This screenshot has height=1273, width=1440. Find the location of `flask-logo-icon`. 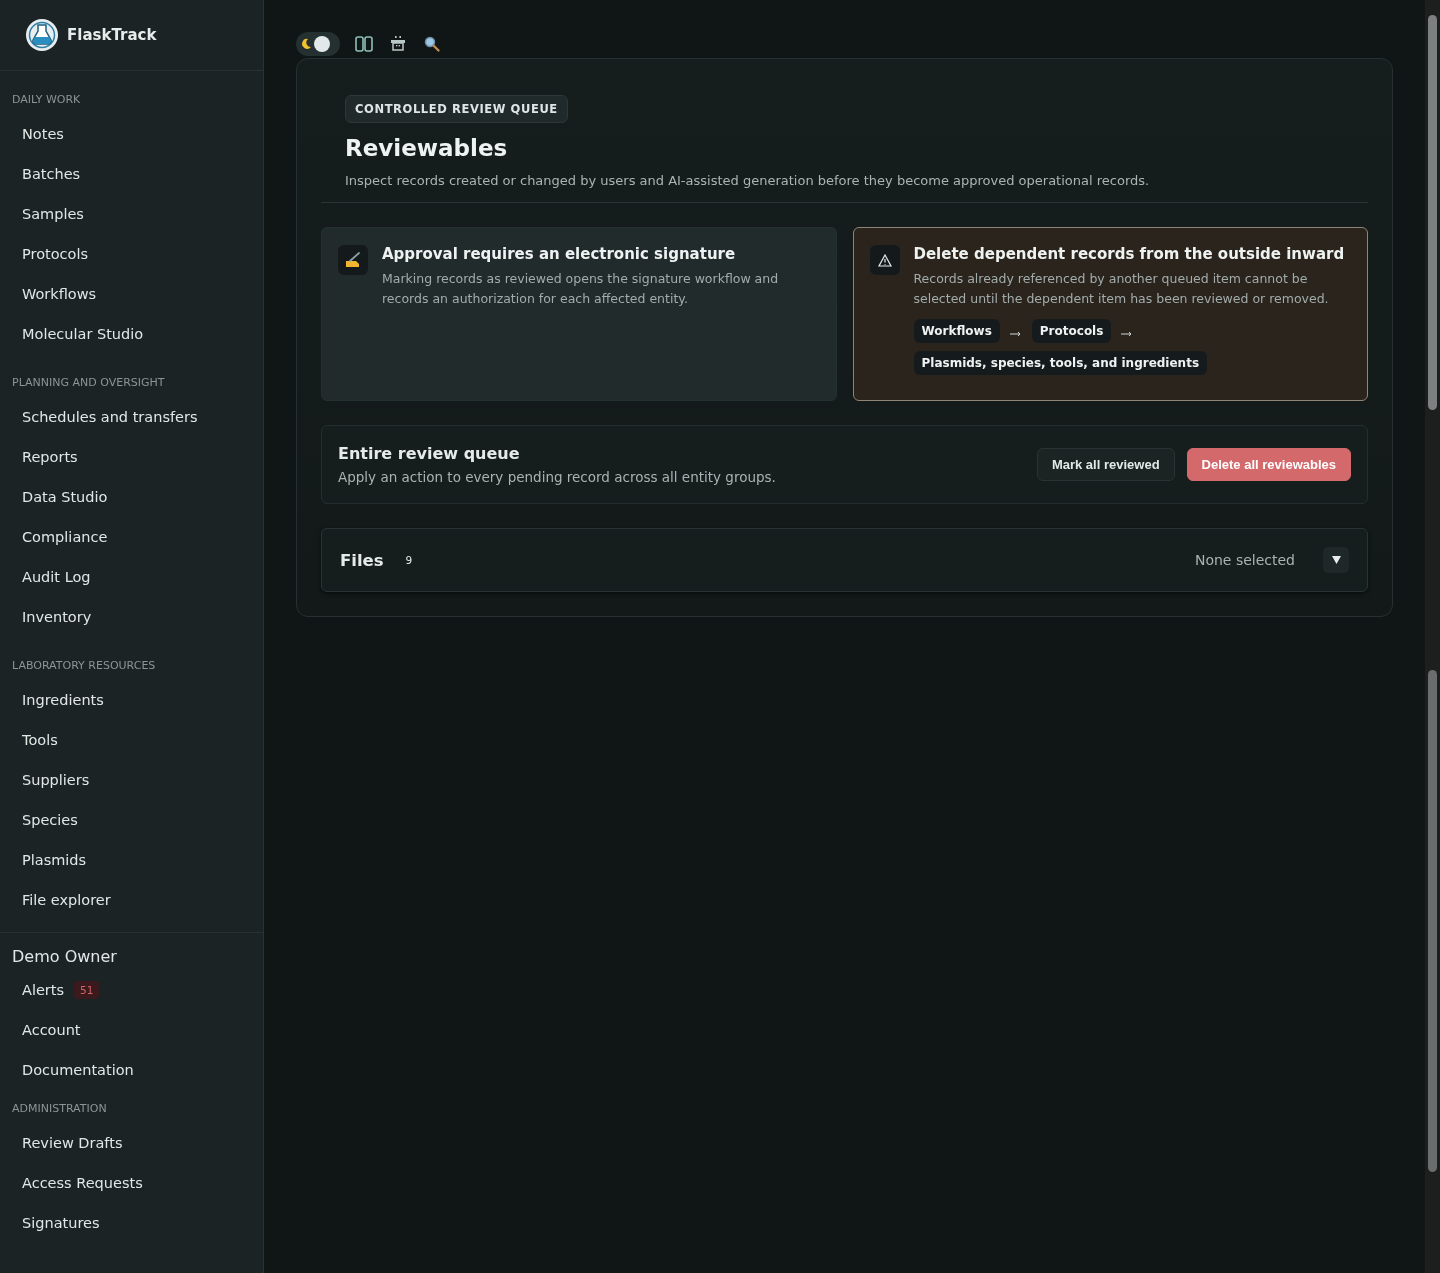

flask-logo-icon is located at coordinates (42, 35).